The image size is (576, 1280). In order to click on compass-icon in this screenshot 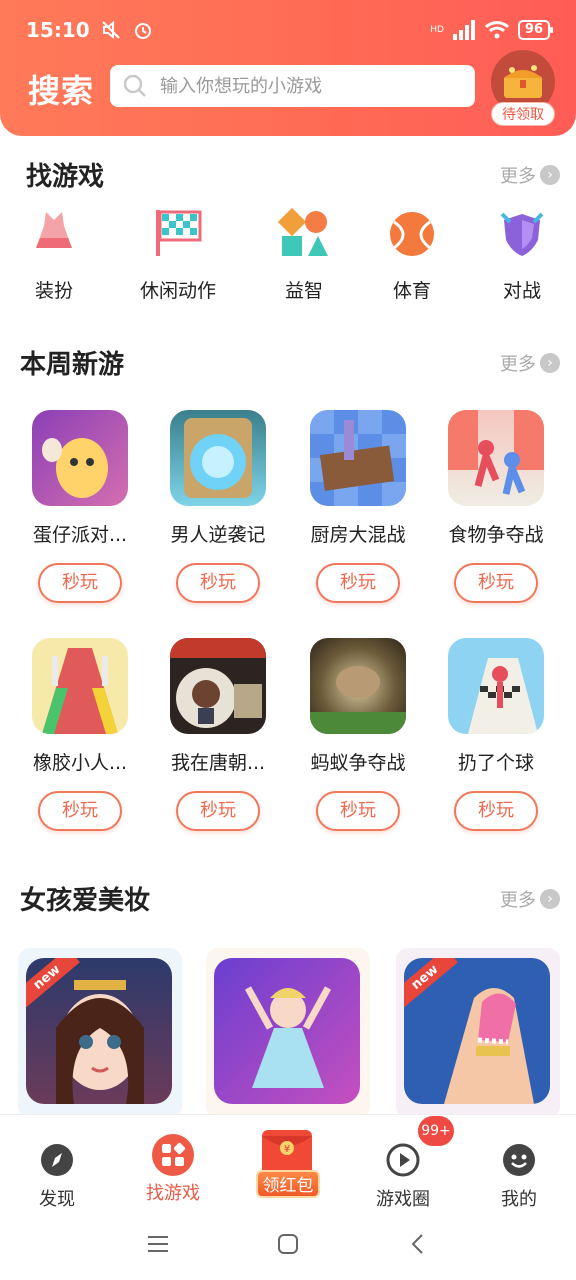, I will do `click(57, 1160)`.